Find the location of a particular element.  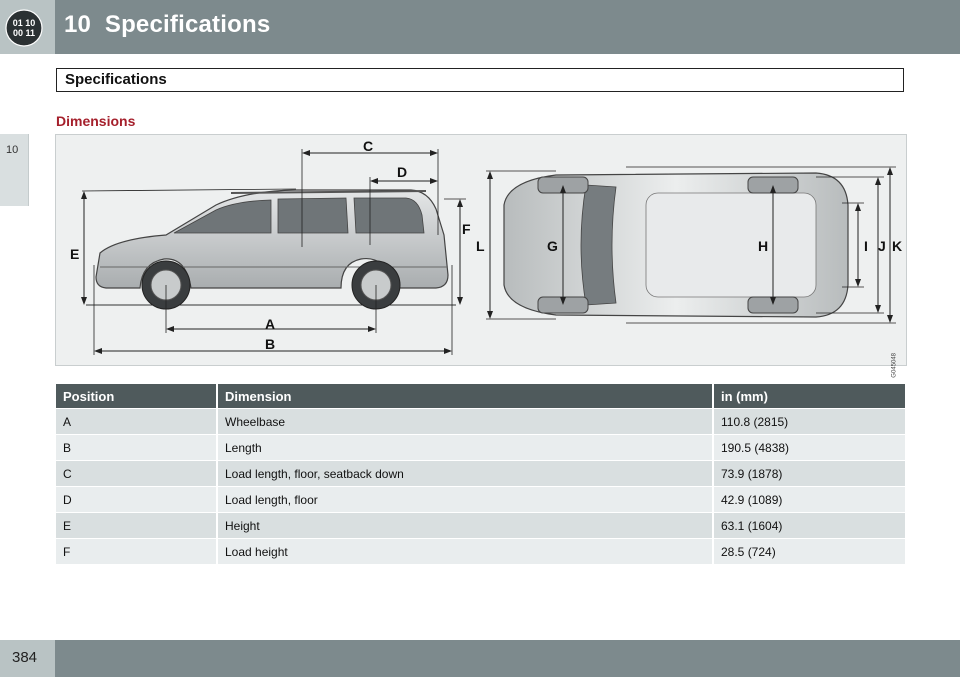

cell-measure: 110.8 (2815) is located at coordinates (809, 421).